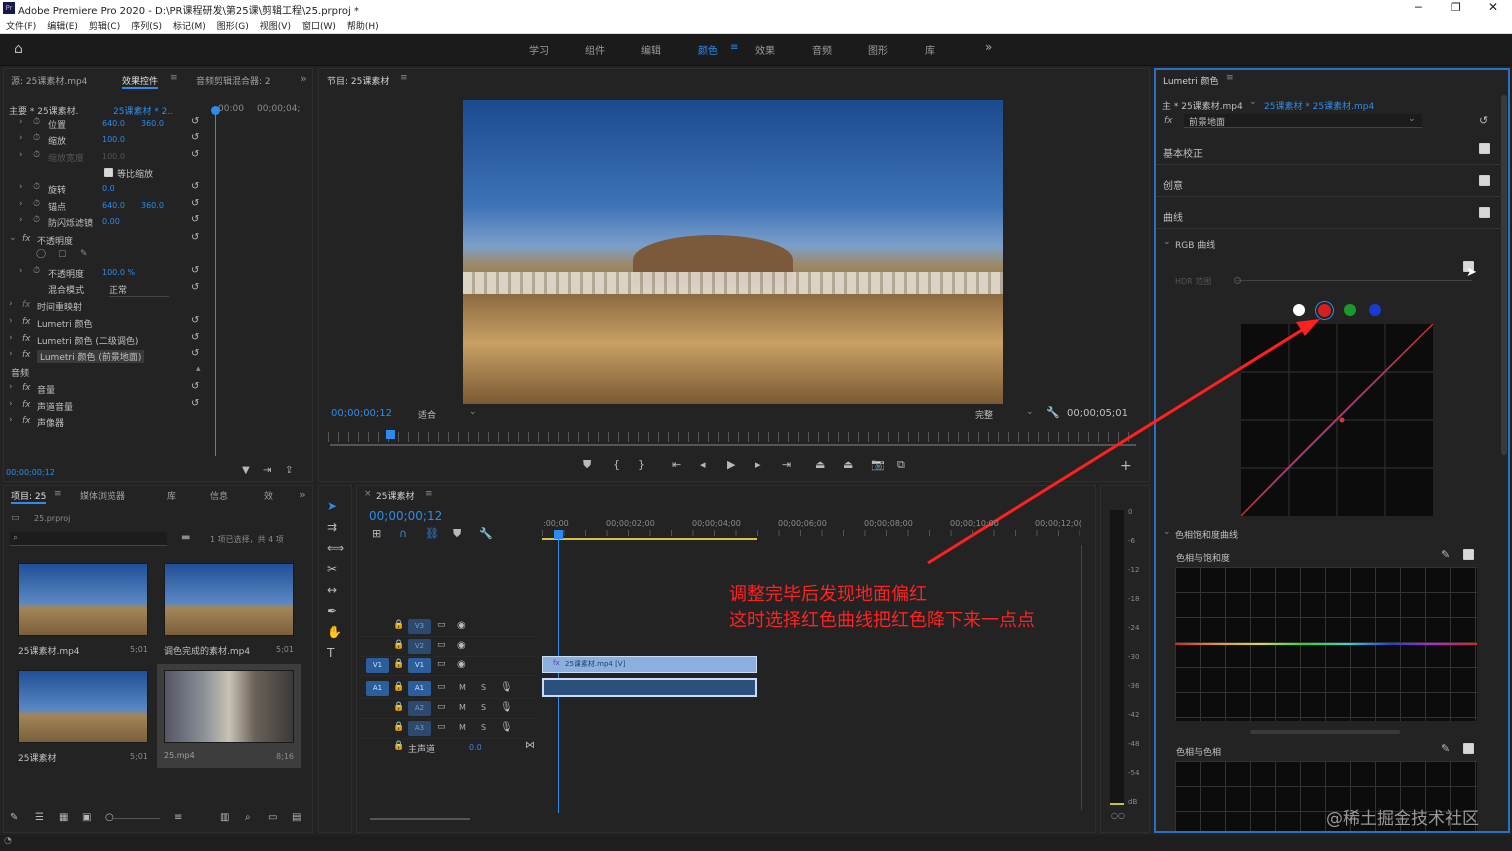  What do you see at coordinates (1183, 152) in the screenshot?
I see `lumetri-section-0: 基本校正` at bounding box center [1183, 152].